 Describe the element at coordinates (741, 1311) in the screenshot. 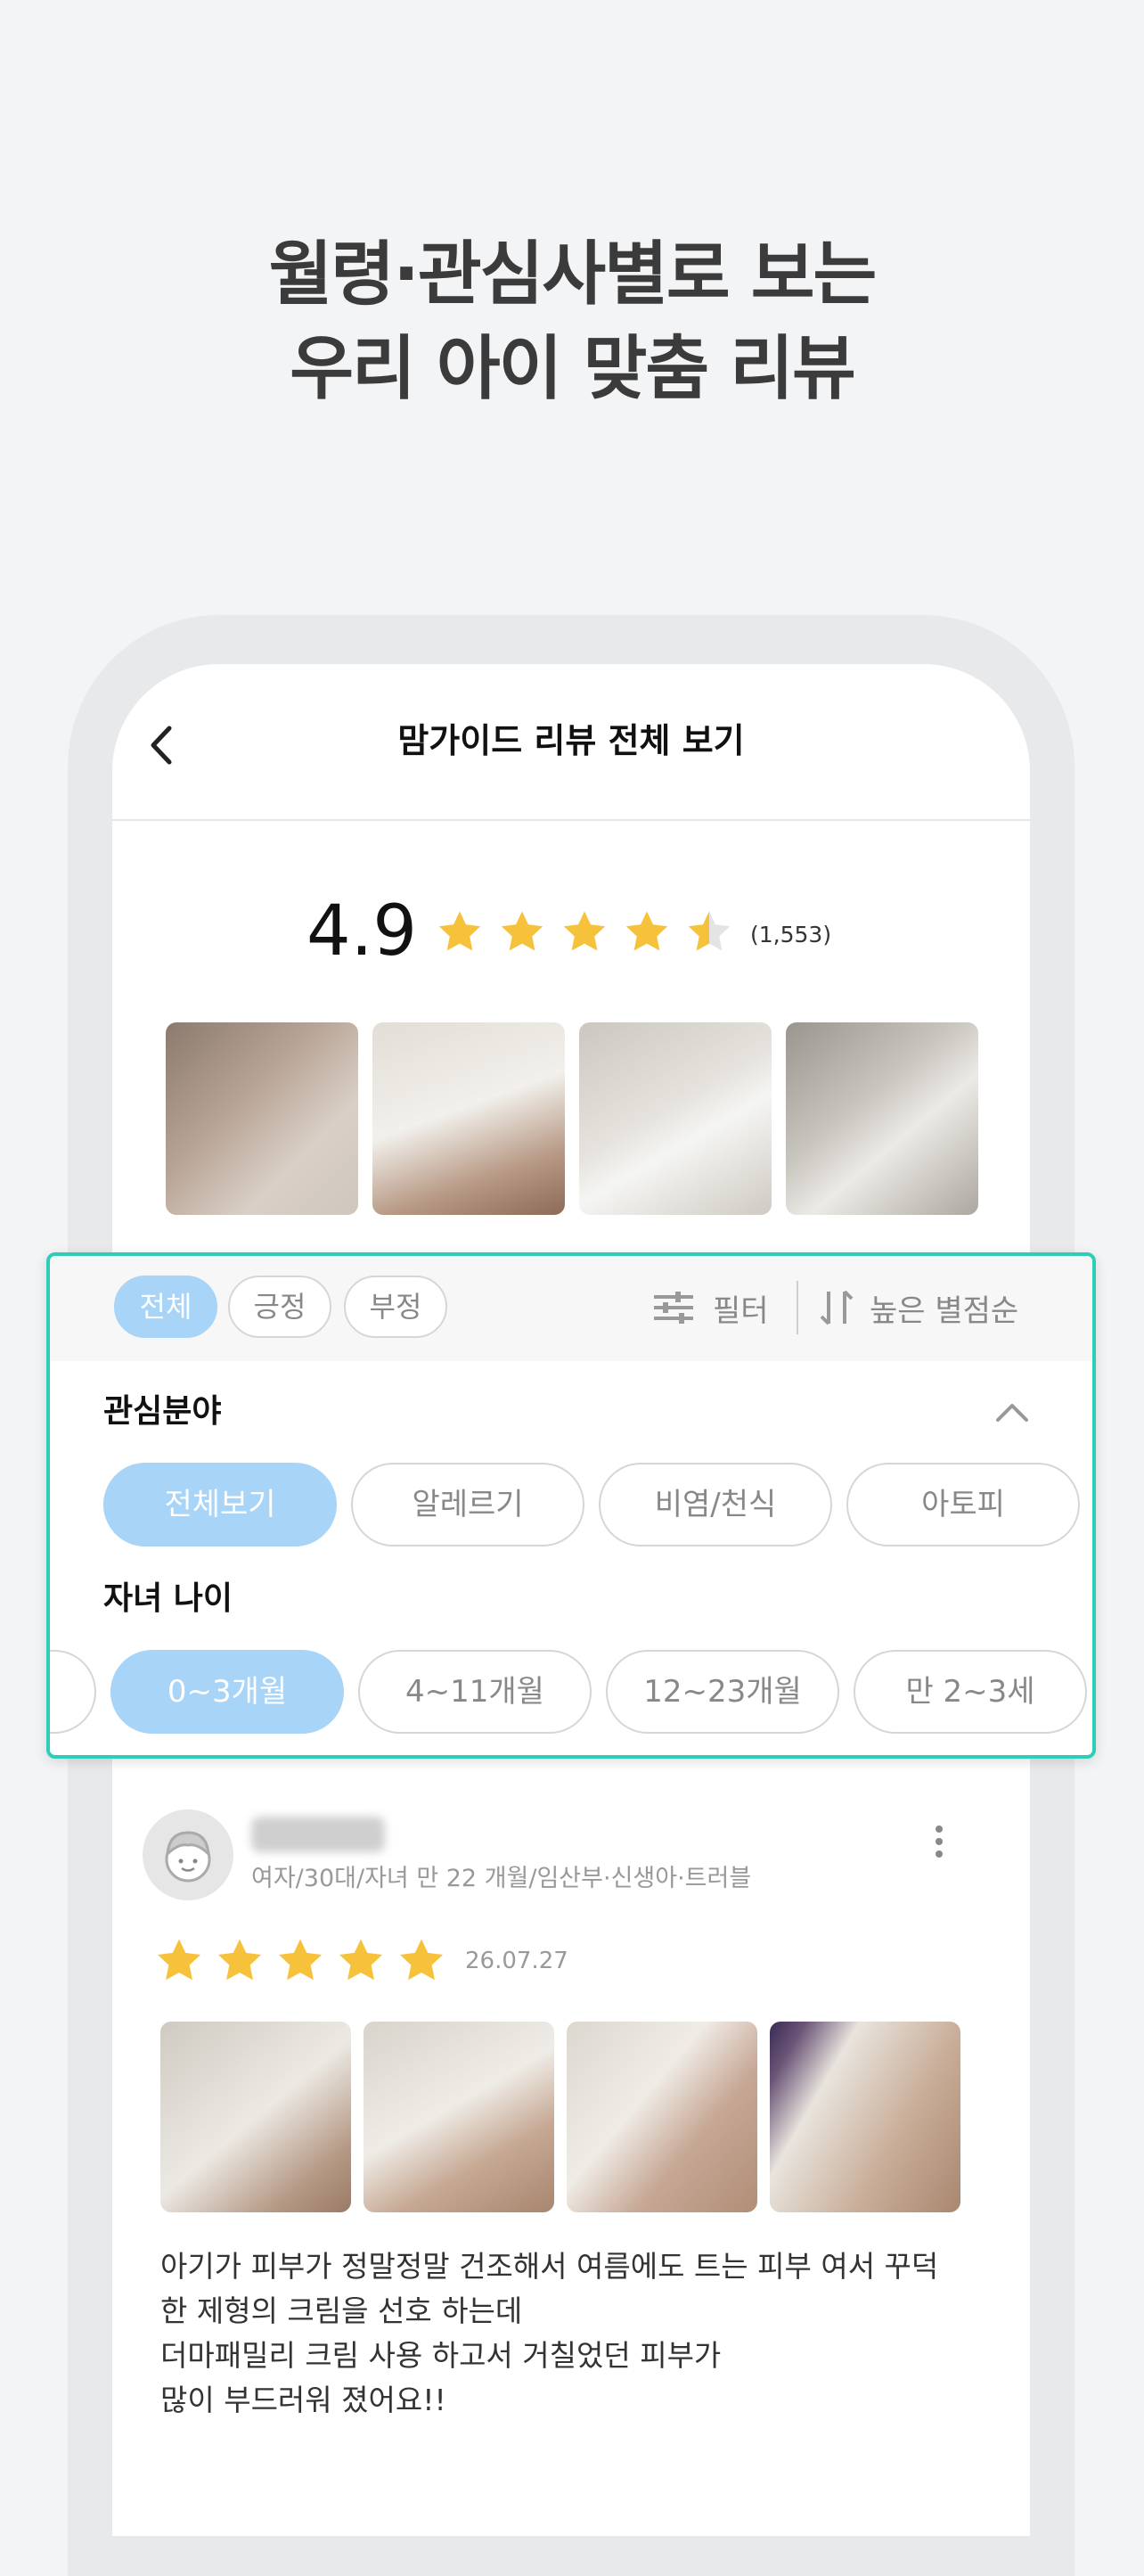

I see `filter-label: 필터` at that location.